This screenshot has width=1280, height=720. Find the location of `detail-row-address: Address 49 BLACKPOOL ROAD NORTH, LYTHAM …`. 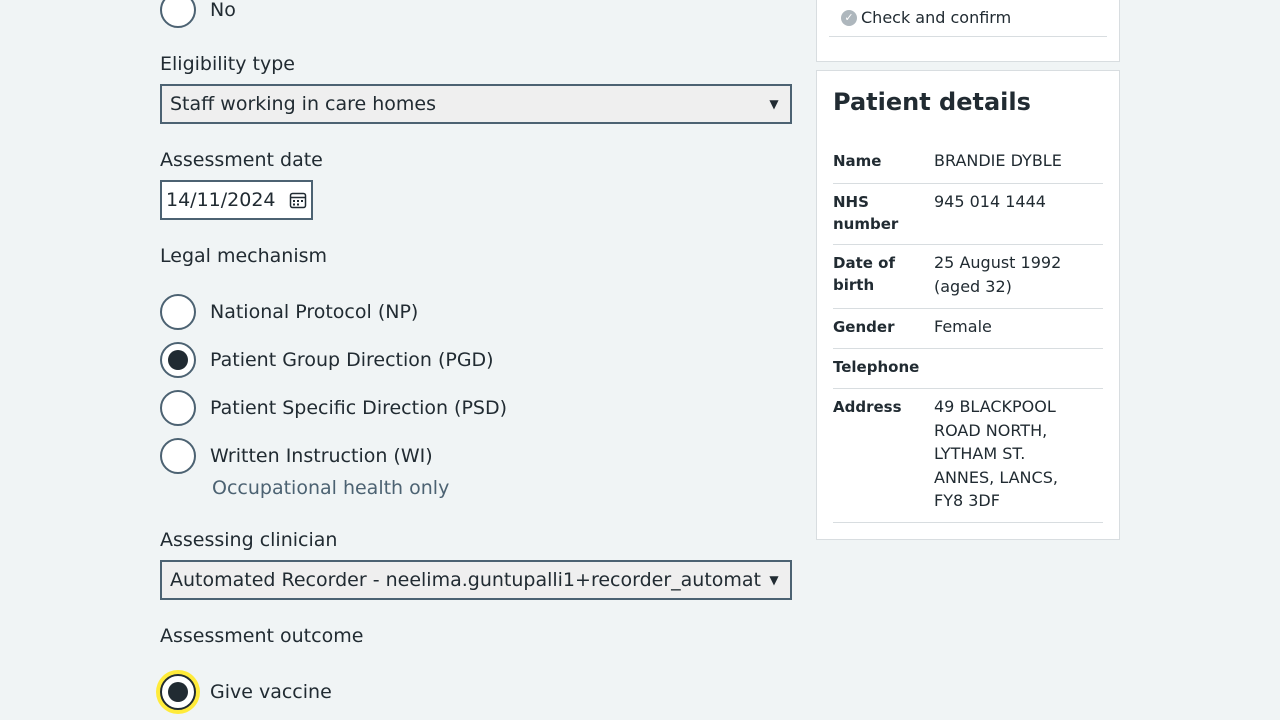

detail-row-address: Address 49 BLACKPOOL ROAD NORTH, LYTHAM … is located at coordinates (968, 456).